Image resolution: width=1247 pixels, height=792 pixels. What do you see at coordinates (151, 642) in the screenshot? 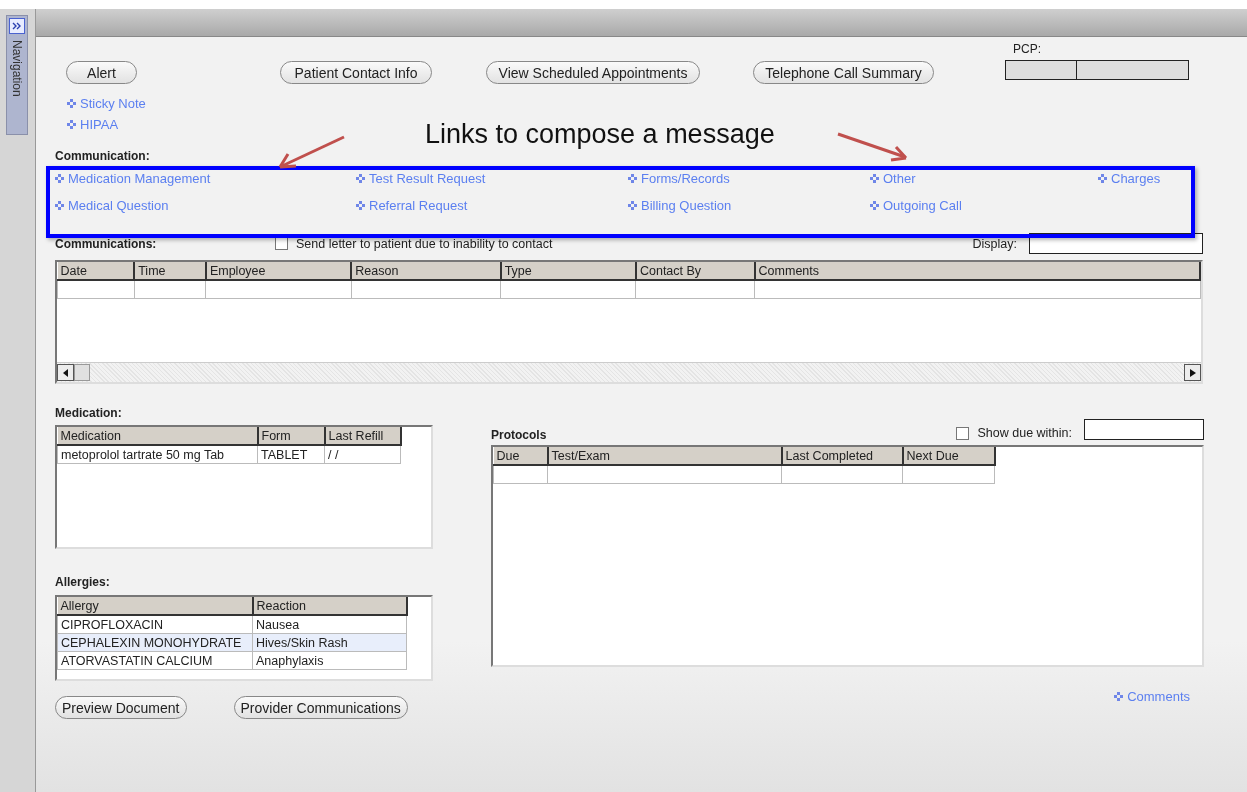
I see `table-cell: CEPHALEXIN MONOHYDRATE` at bounding box center [151, 642].